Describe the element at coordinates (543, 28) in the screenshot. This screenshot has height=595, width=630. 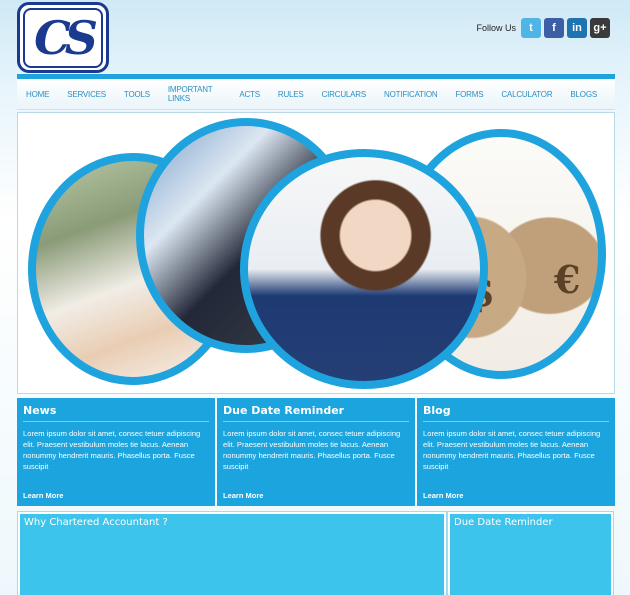
I see `social-follow: Follow Us t f in g+` at that location.